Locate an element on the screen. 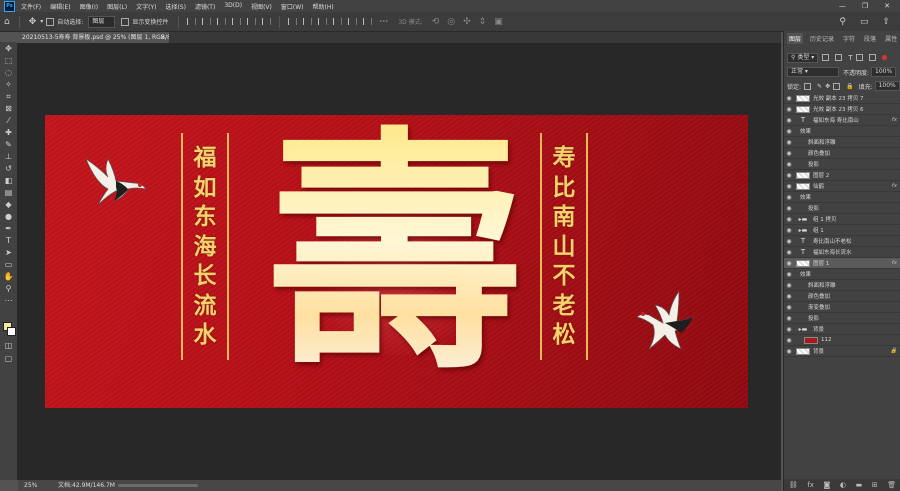 This screenshot has width=900, height=491. menu-item: 3D(D) is located at coordinates (233, 6).